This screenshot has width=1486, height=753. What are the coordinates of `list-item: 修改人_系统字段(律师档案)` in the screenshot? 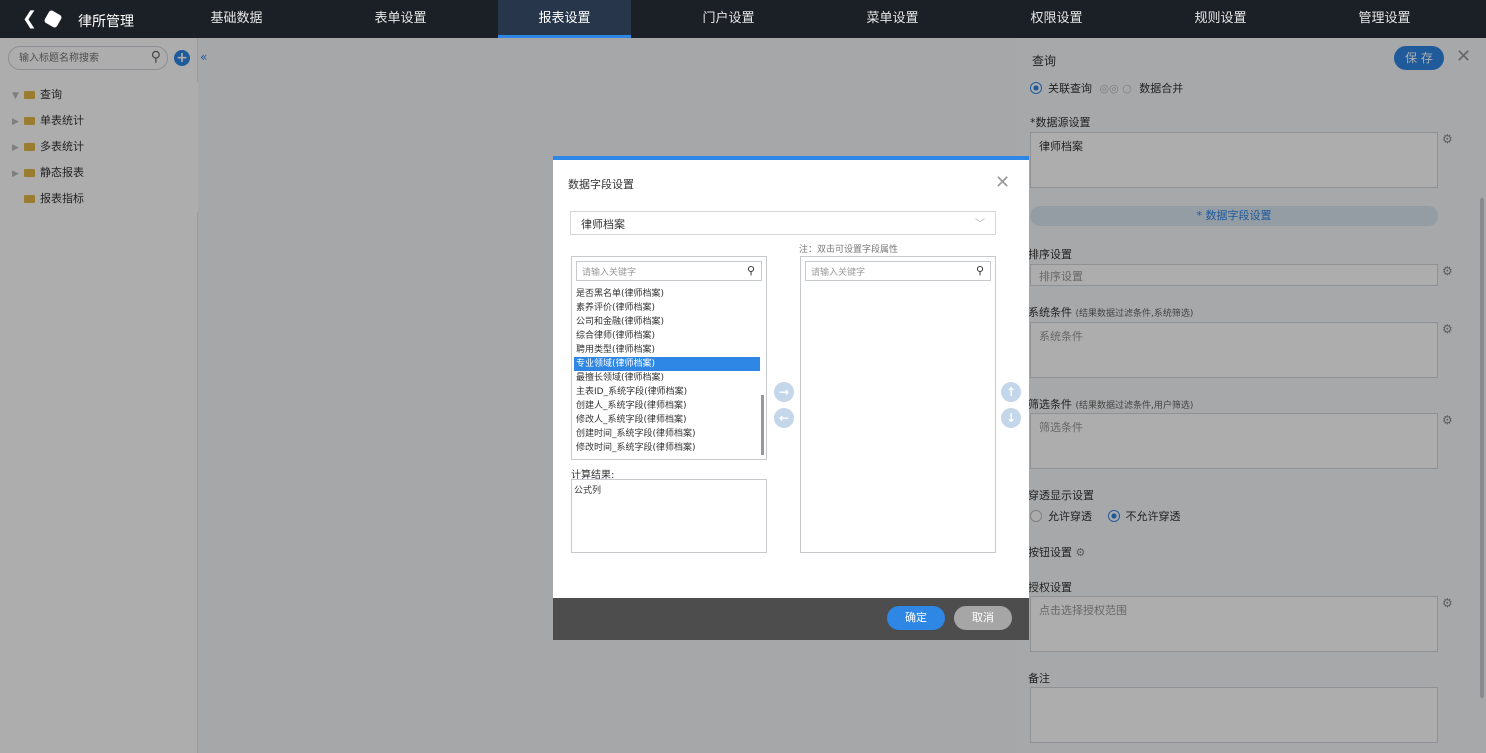 It's located at (667, 420).